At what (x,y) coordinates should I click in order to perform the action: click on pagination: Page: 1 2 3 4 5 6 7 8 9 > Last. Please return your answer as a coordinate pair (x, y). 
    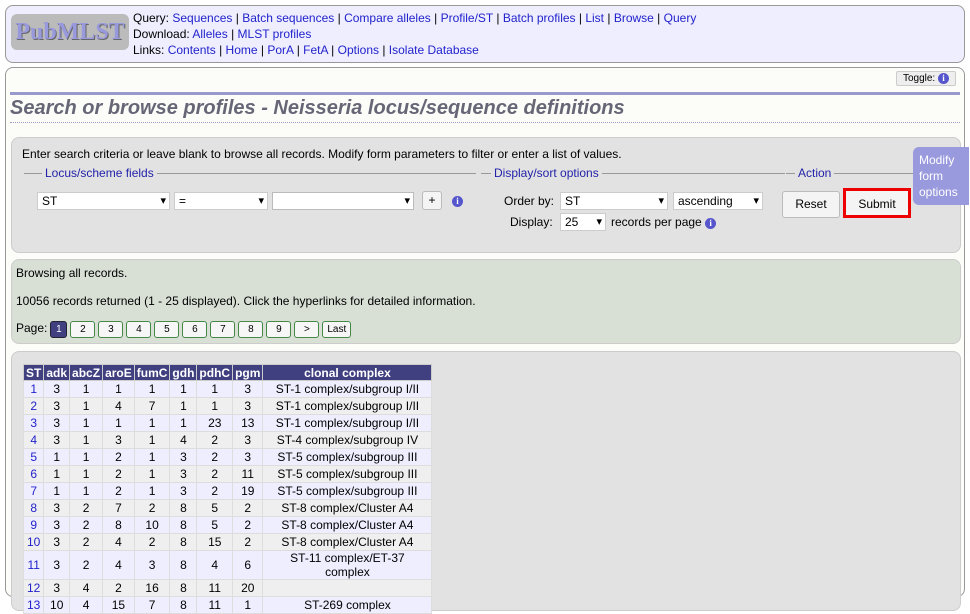
    Looking at the image, I should click on (185, 329).